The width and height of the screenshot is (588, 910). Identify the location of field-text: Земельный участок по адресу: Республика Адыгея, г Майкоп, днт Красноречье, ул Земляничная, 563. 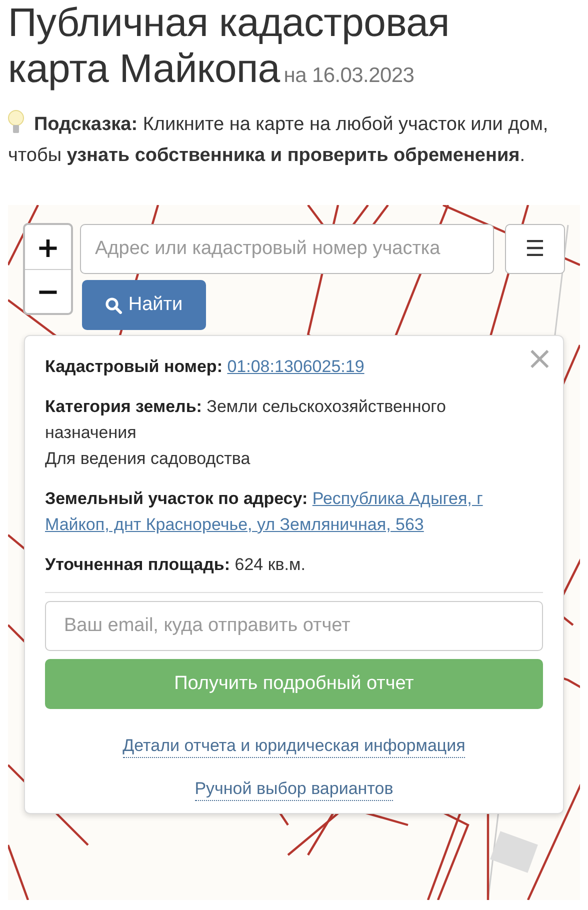
(264, 512).